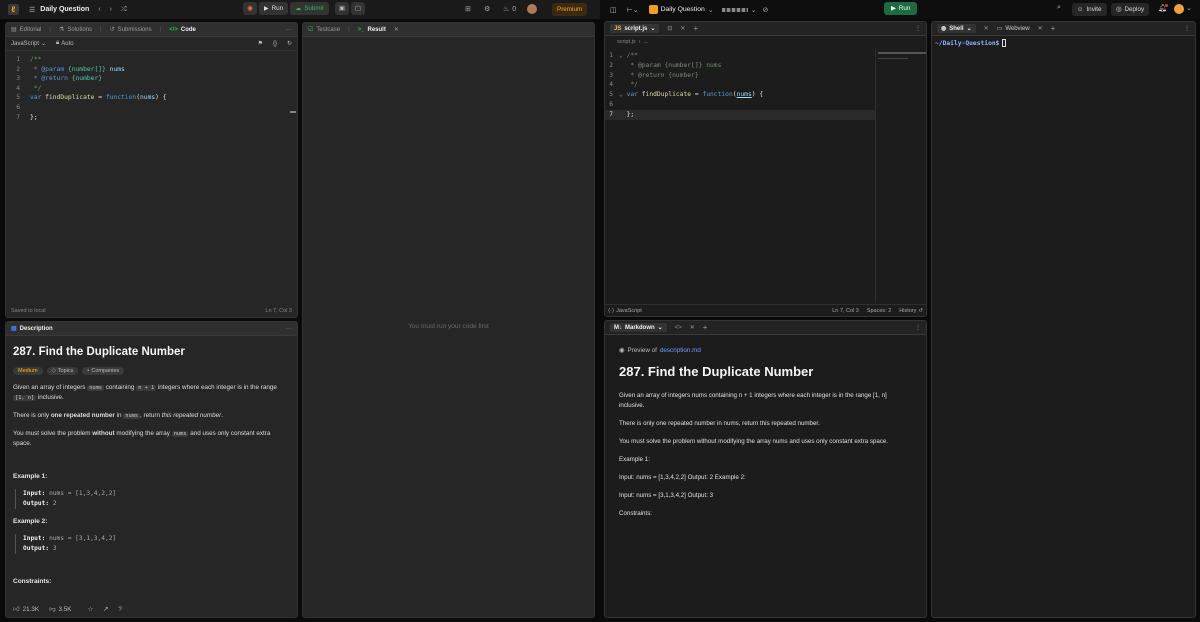 The image size is (1200, 622). What do you see at coordinates (633, 10) in the screenshot?
I see `project-menu-icon: ⊢⌄` at bounding box center [633, 10].